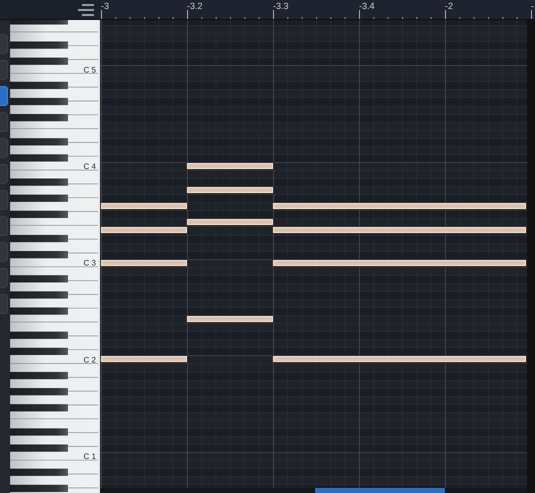  Describe the element at coordinates (281, 6) in the screenshot. I see `ruler-label: -3.3` at that location.